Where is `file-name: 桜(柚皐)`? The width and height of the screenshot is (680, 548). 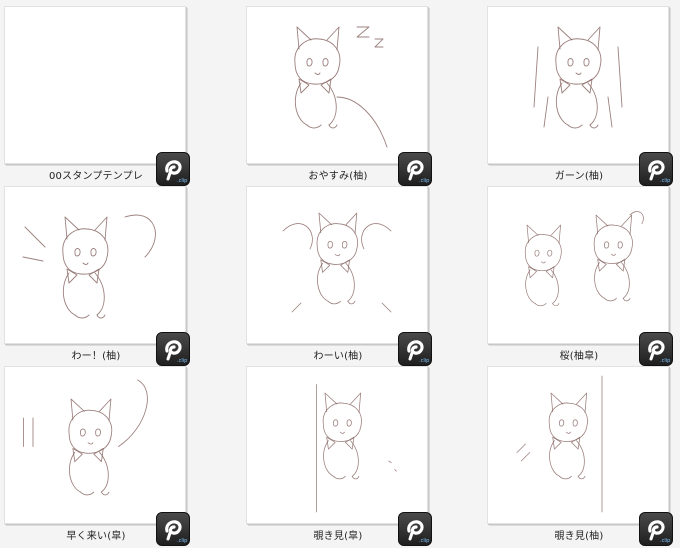
file-name: 桜(柚皐) is located at coordinates (579, 356).